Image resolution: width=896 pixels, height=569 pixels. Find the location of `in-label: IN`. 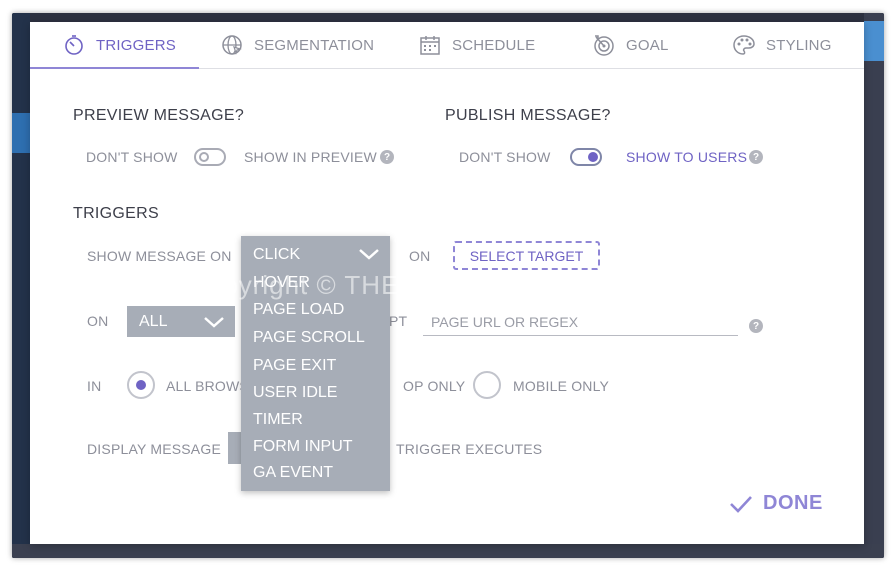

in-label: IN is located at coordinates (94, 386).